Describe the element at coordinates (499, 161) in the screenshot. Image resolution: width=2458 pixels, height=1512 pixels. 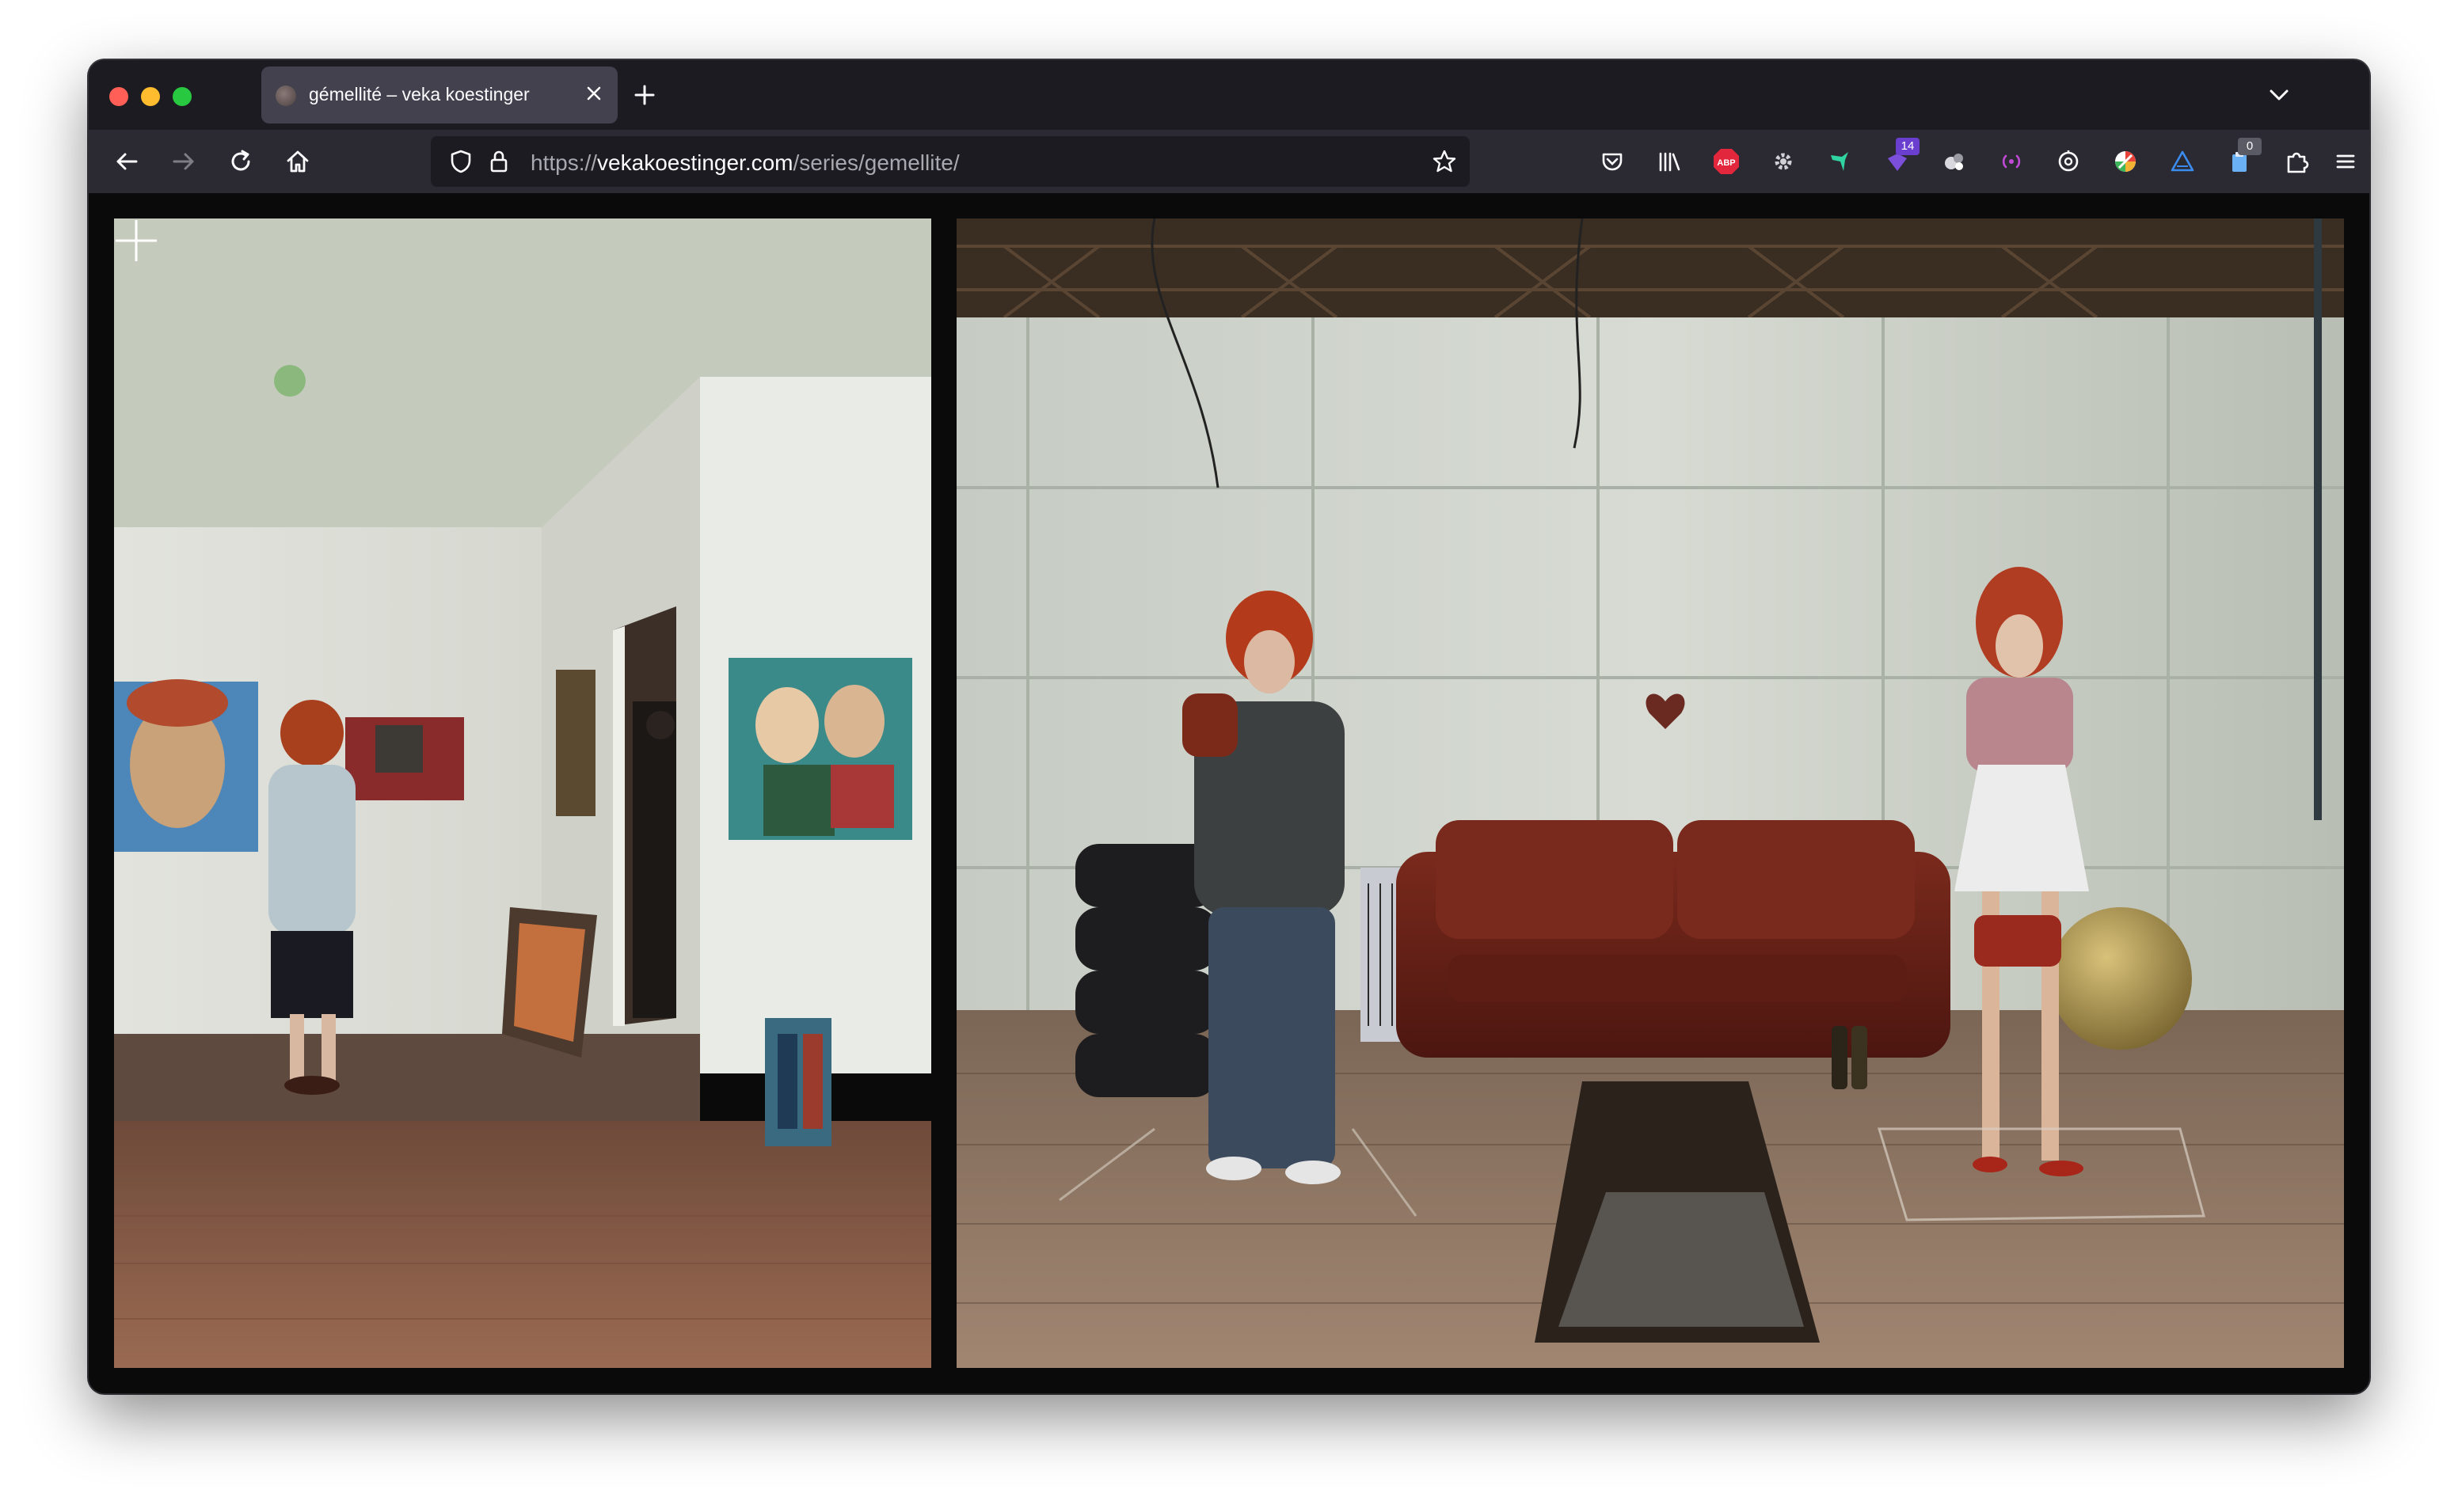
I see `lock-icon` at that location.